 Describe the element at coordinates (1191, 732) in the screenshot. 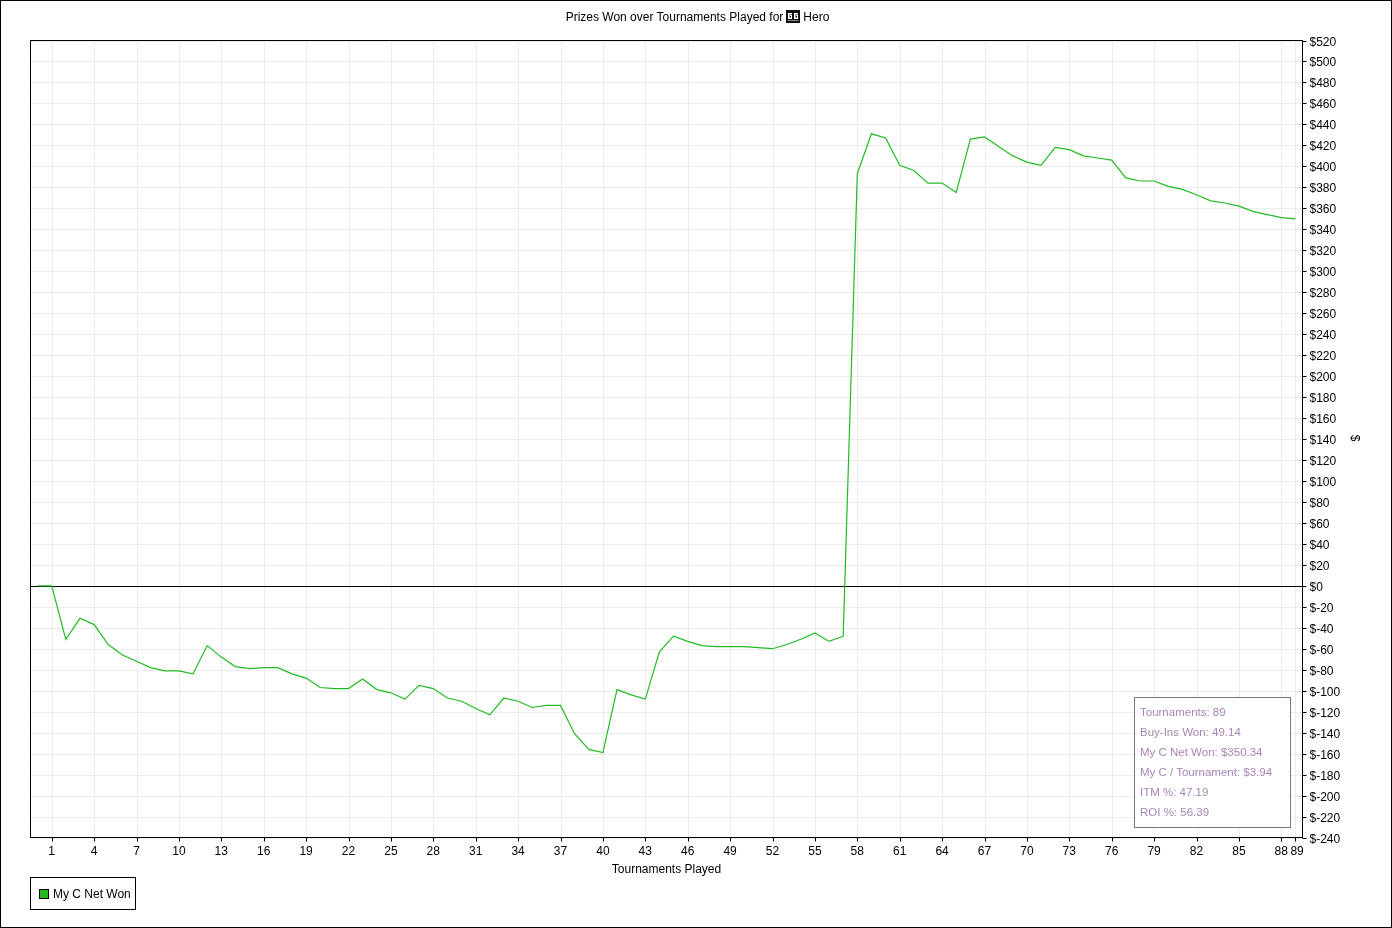

I see `stat-line: Buy-Ins Won: 49.14` at that location.